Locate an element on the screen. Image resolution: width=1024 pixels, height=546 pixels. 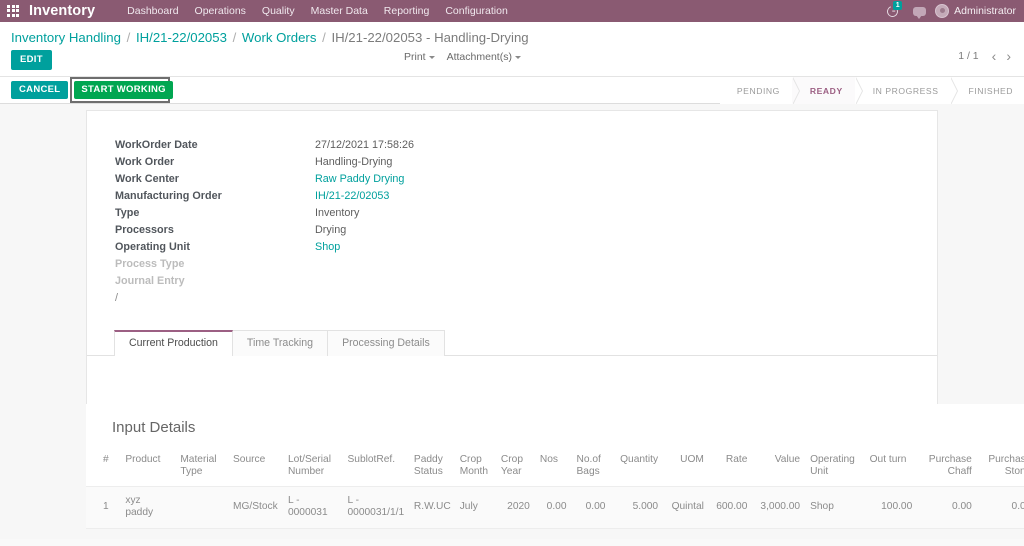
pager-next-icon: › is located at coordinates (1008, 56).